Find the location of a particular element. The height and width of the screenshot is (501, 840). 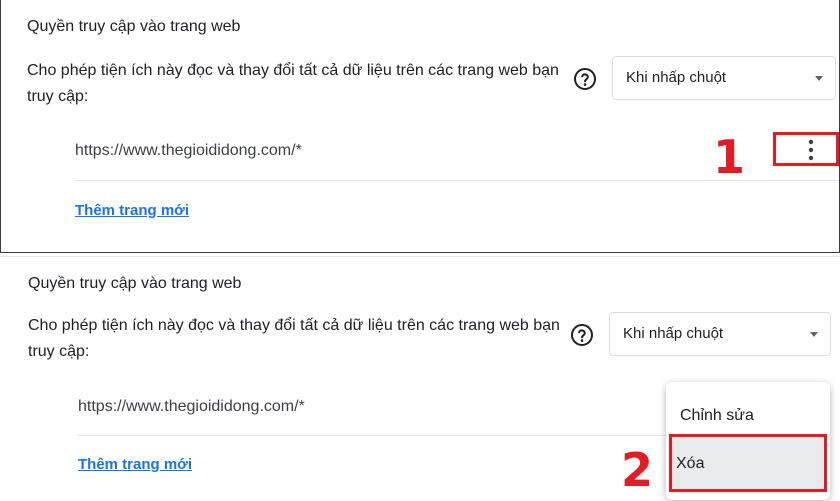

step-number-label: 2 is located at coordinates (637, 470).